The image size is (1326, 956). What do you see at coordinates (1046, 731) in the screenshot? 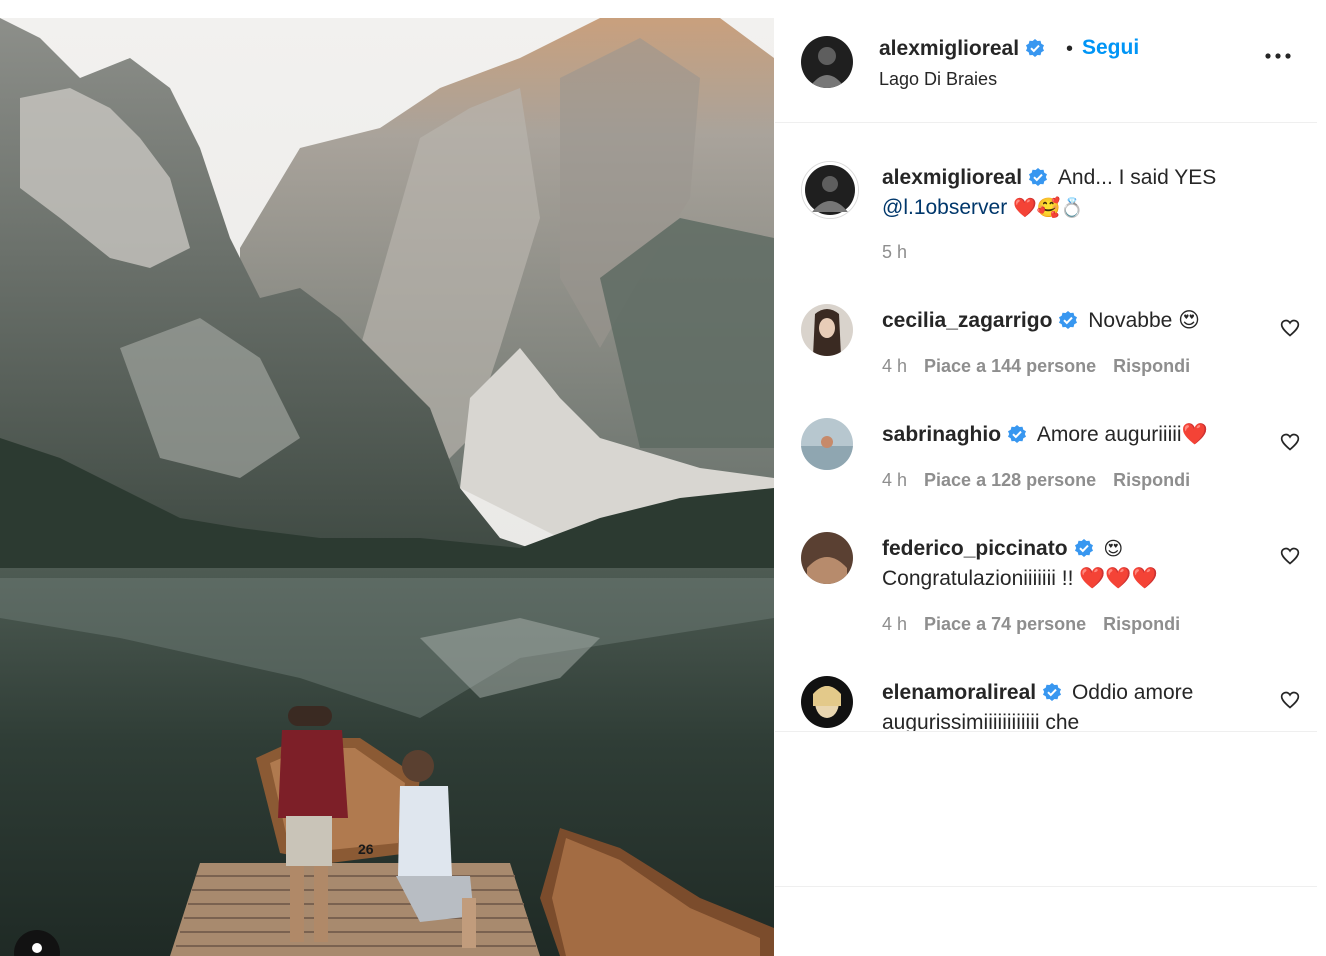
I see `comments-divider` at bounding box center [1046, 731].